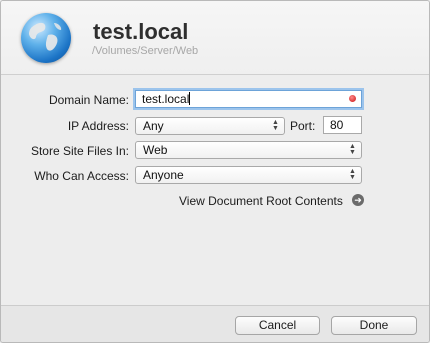 Image resolution: width=430 pixels, height=343 pixels. What do you see at coordinates (374, 325) in the screenshot?
I see `done-button: Done` at bounding box center [374, 325].